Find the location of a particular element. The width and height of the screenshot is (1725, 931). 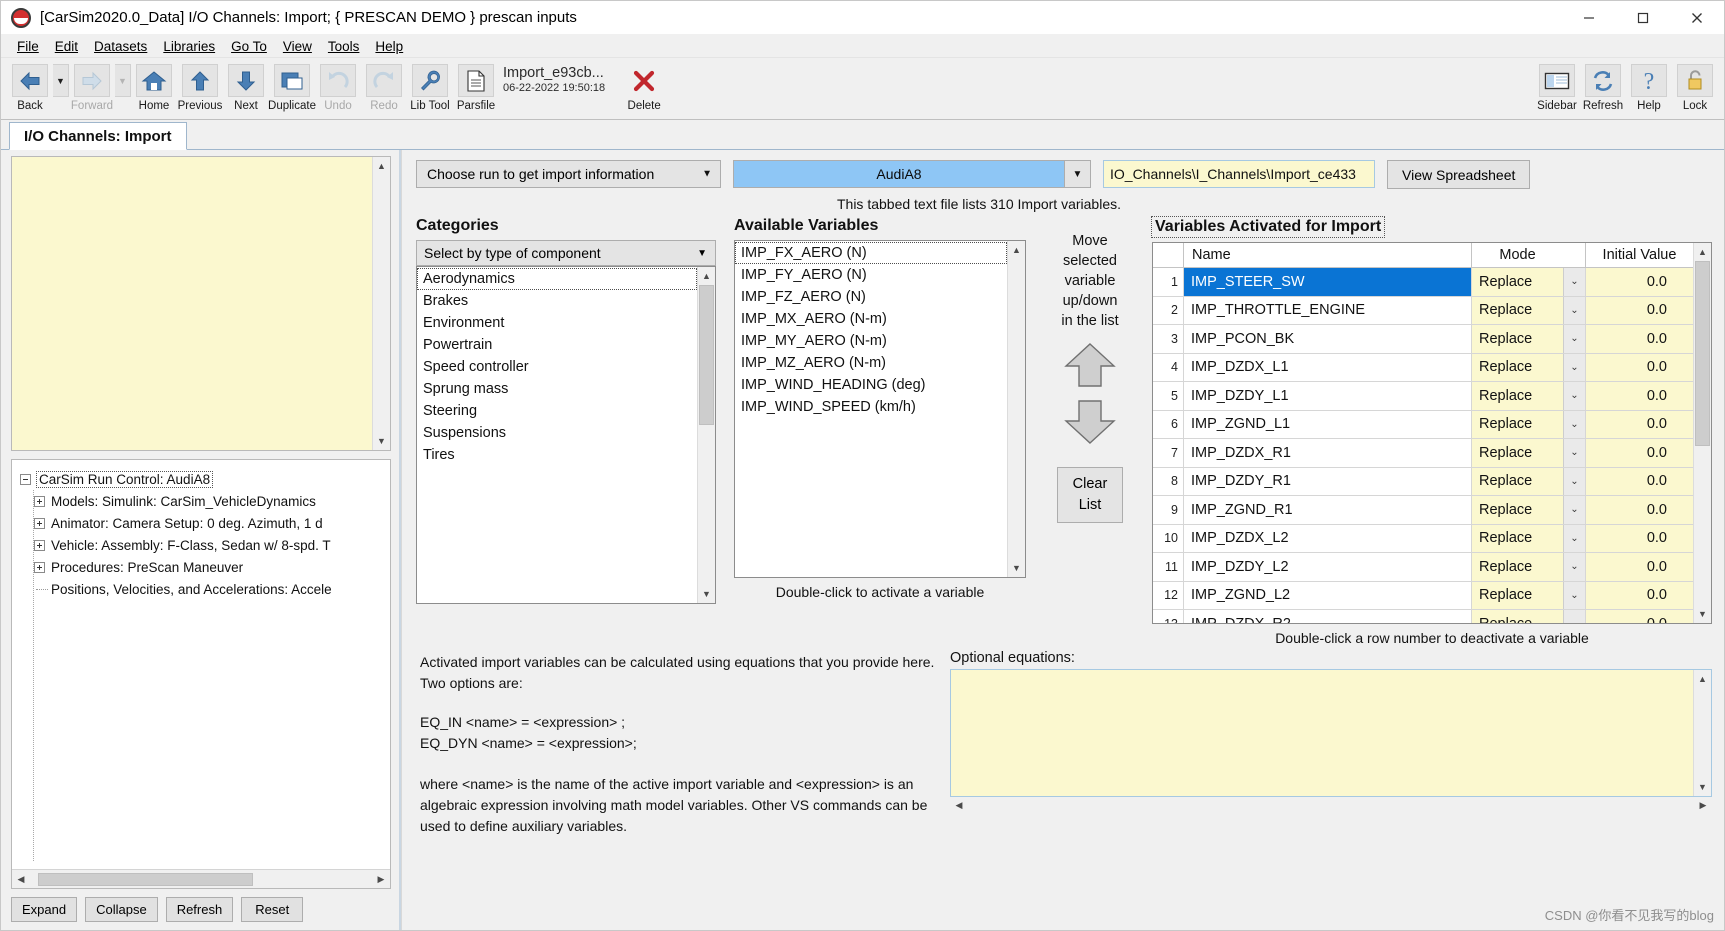

row-variable-name: IMP_PCON_BK is located at coordinates (1327, 339).